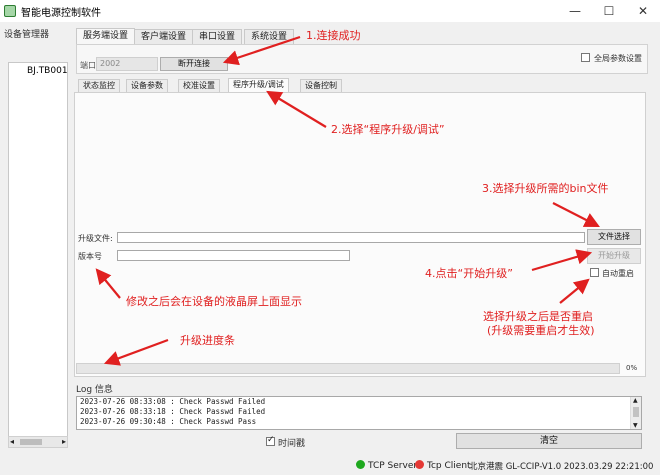 Image resolution: width=660 pixels, height=475 pixels. I want to click on tab-serial-settings: 串口设置, so click(217, 37).